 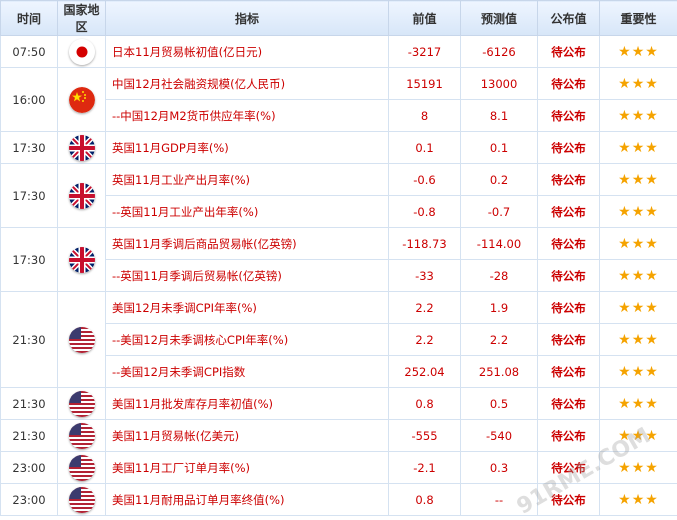 What do you see at coordinates (499, 435) in the screenshot?
I see `forecast-value: -540` at bounding box center [499, 435].